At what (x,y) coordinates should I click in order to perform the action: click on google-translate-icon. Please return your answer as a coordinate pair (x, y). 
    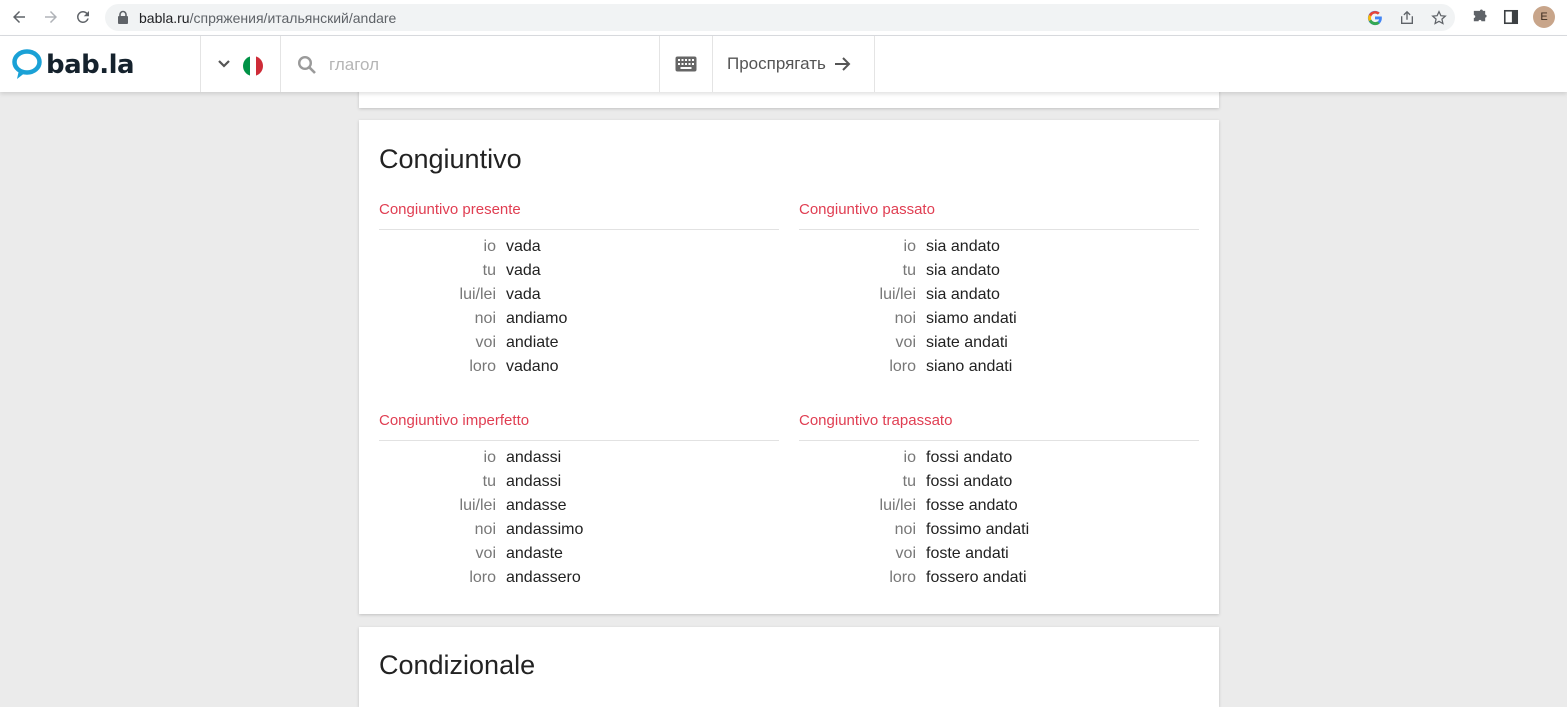
    Looking at the image, I should click on (1375, 18).